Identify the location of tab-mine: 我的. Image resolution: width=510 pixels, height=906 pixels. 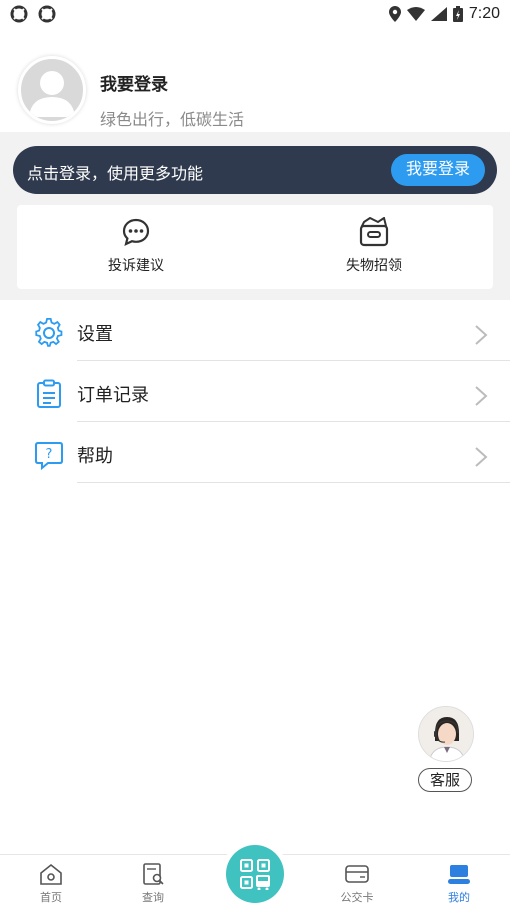
(459, 880).